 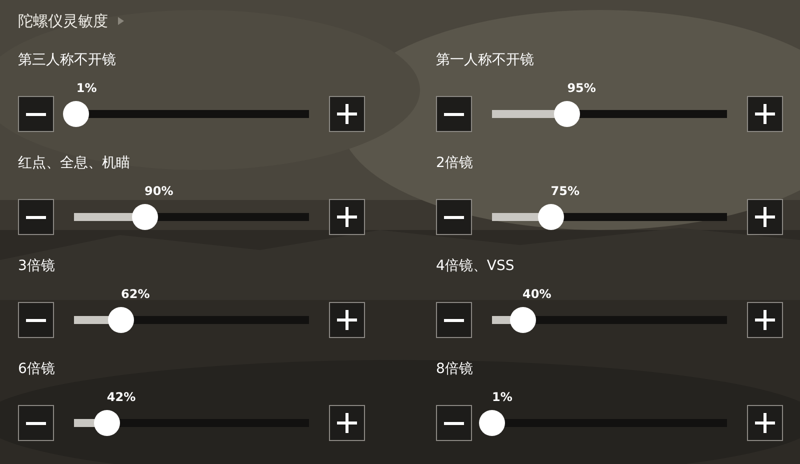 What do you see at coordinates (454, 369) in the screenshot?
I see `setting-label: 8倍镜` at bounding box center [454, 369].